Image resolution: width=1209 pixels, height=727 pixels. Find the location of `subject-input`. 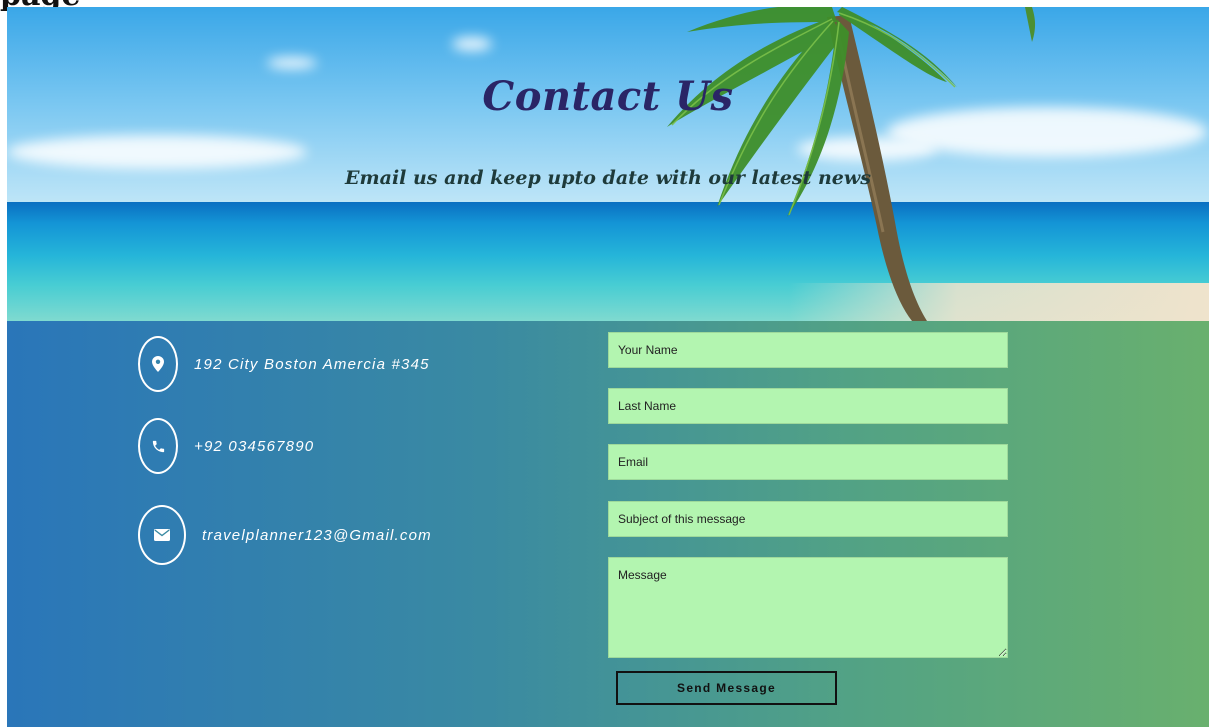

subject-input is located at coordinates (808, 519).